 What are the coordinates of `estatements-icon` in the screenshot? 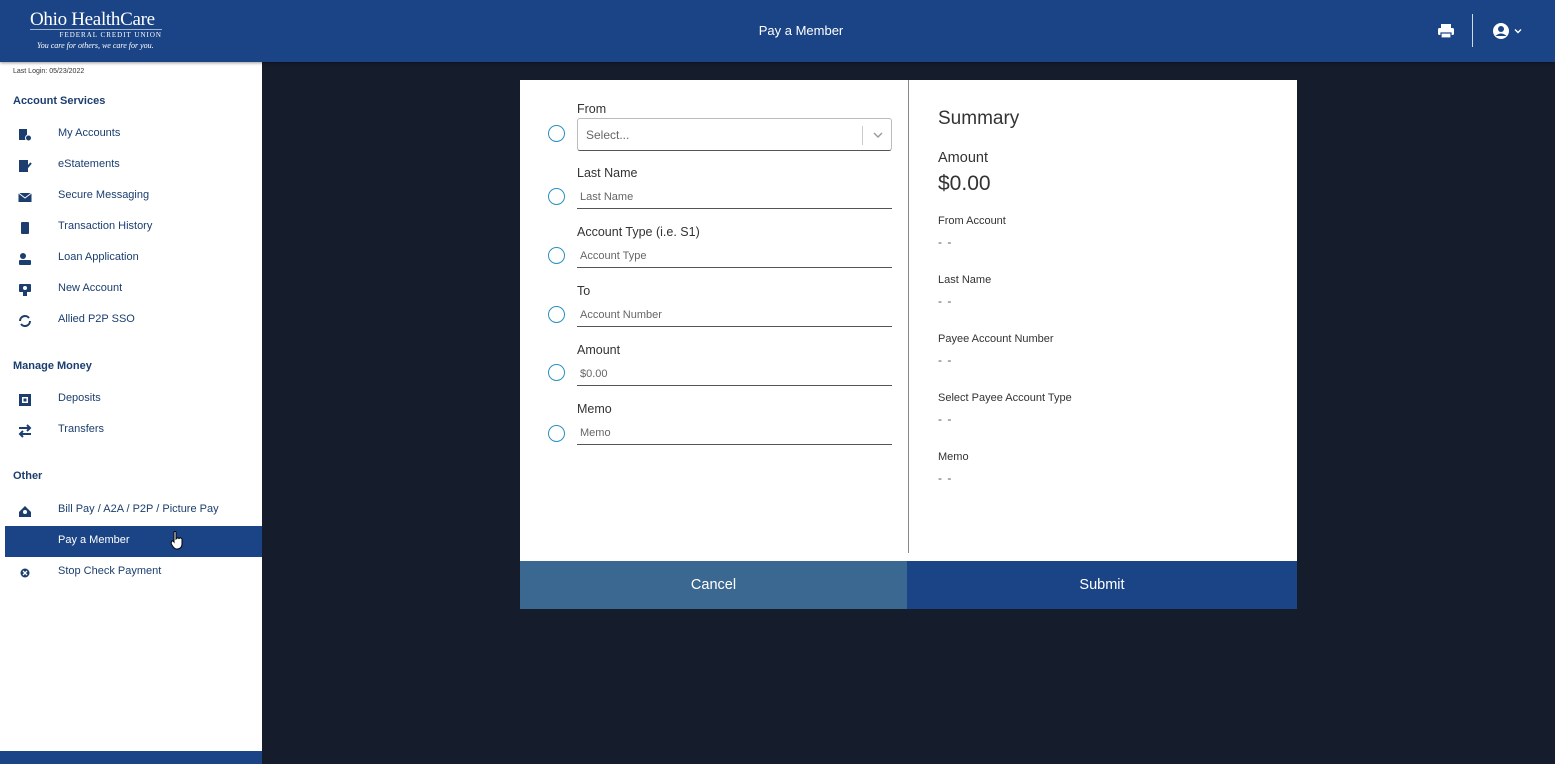 It's located at (25, 166).